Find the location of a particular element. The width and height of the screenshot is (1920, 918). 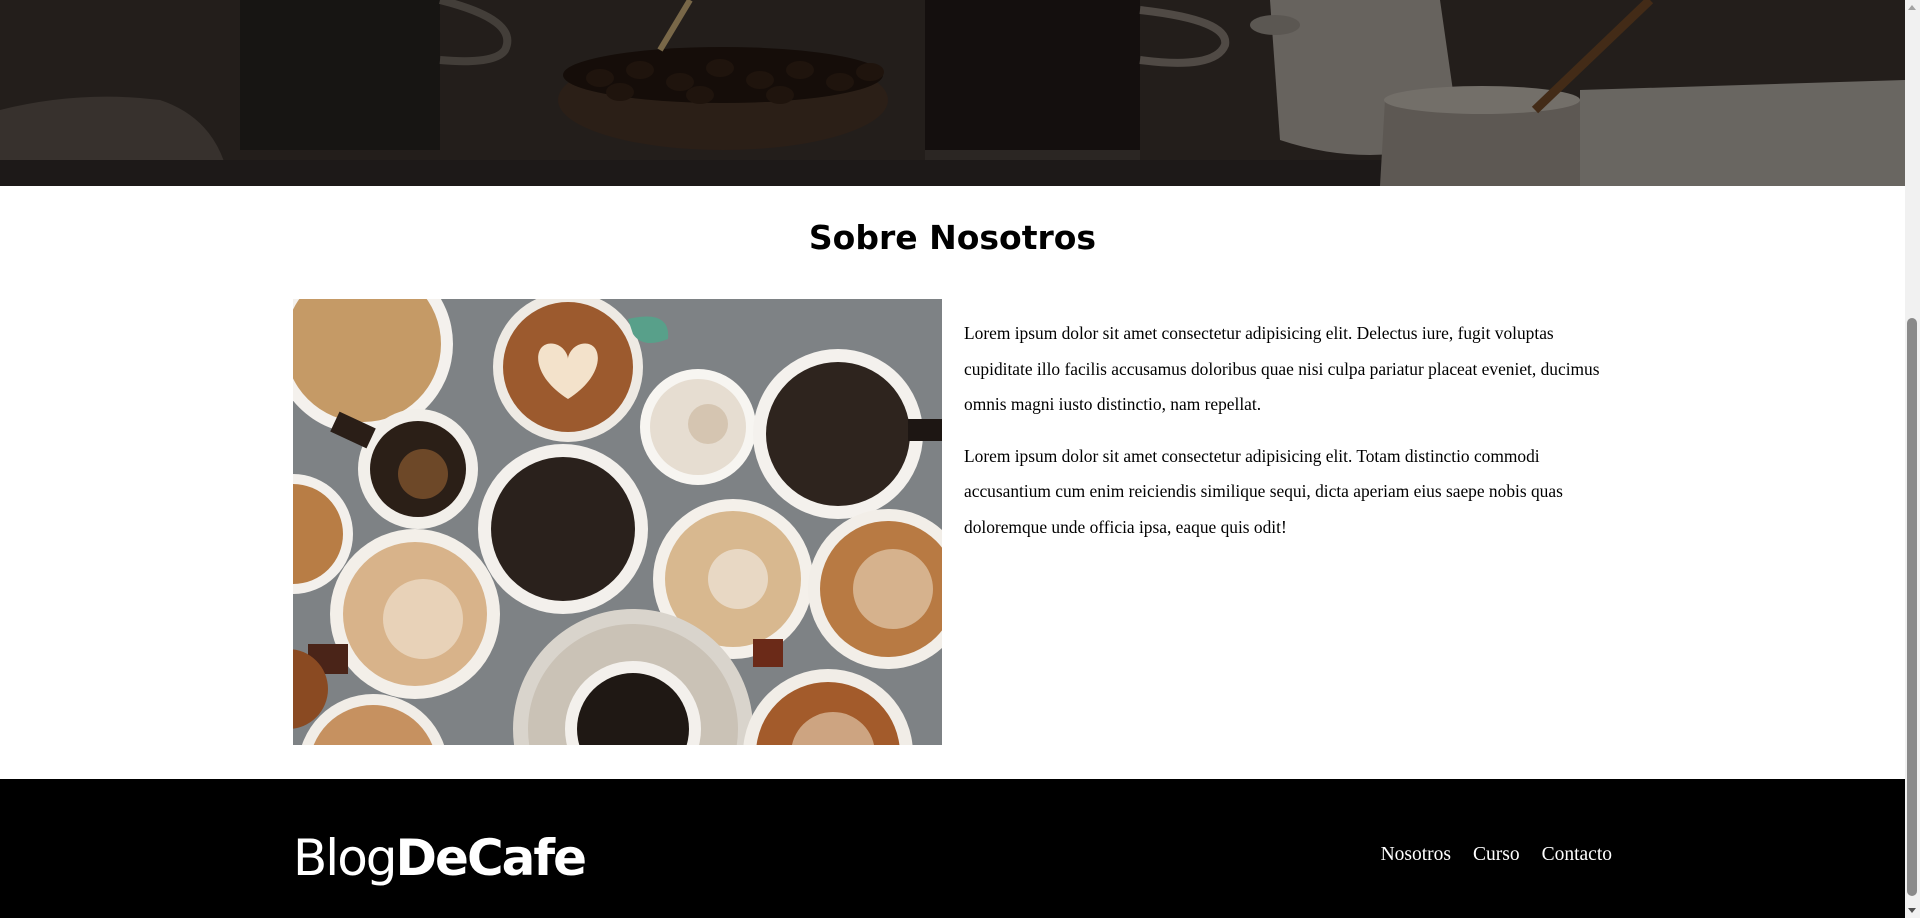

scrollbar is located at coordinates (1912, 459).